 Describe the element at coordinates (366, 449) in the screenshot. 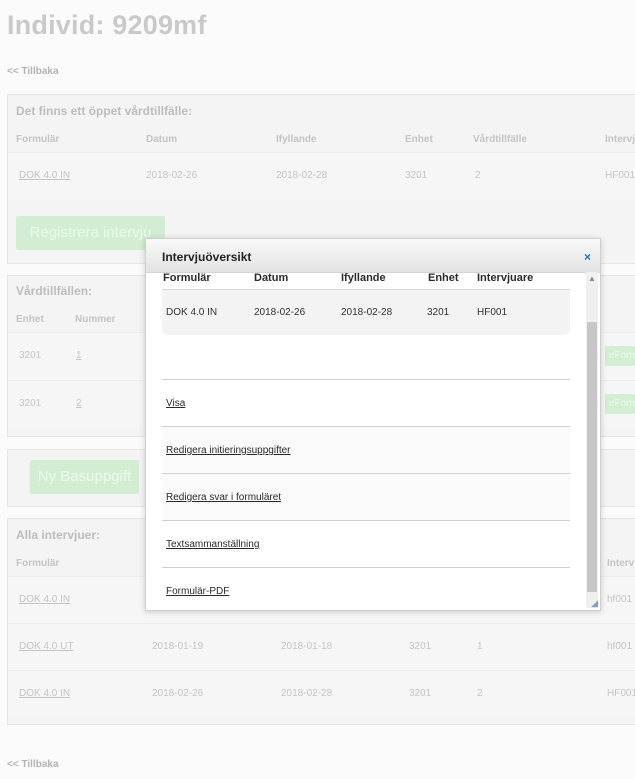

I see `menu-item-edit-init: Redigera initieringsuppgifter` at that location.